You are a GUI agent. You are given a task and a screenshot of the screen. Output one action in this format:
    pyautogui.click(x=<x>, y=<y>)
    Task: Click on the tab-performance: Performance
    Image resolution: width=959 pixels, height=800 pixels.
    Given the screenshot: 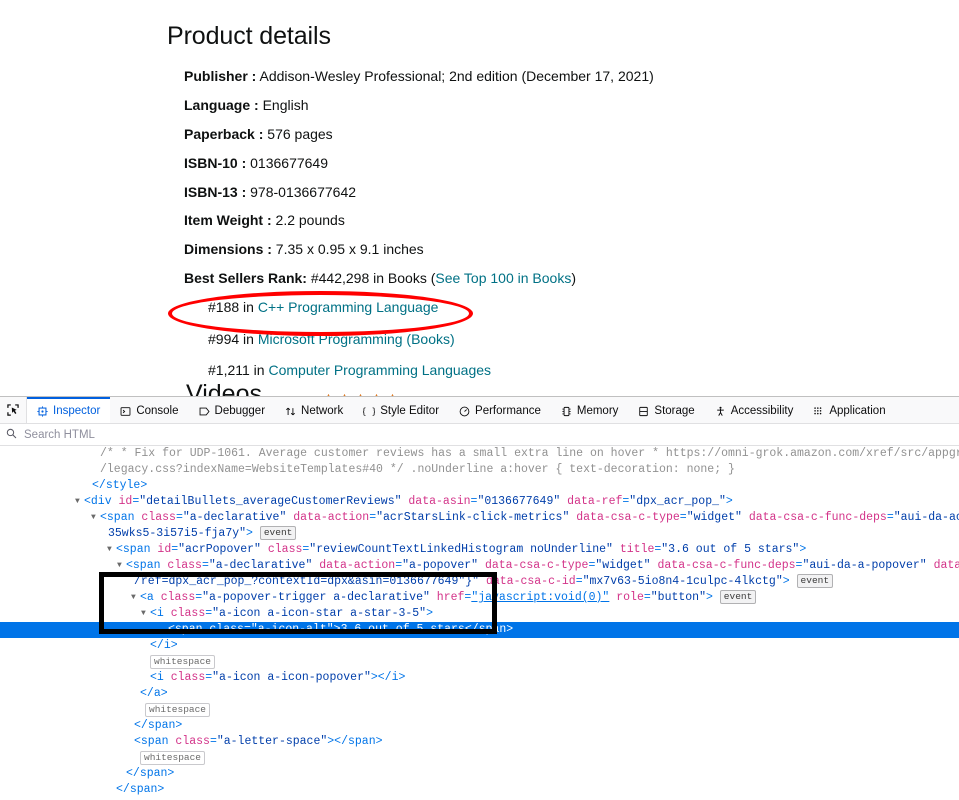 What is the action you would take?
    pyautogui.click(x=500, y=410)
    